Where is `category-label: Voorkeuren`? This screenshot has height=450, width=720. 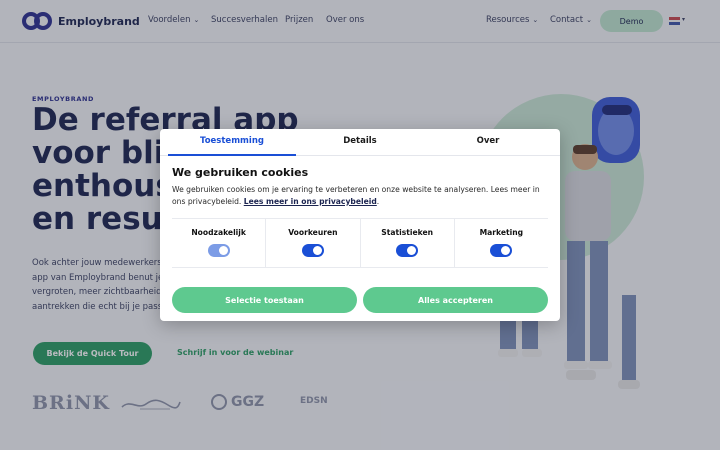
category-label: Voorkeuren is located at coordinates (313, 232).